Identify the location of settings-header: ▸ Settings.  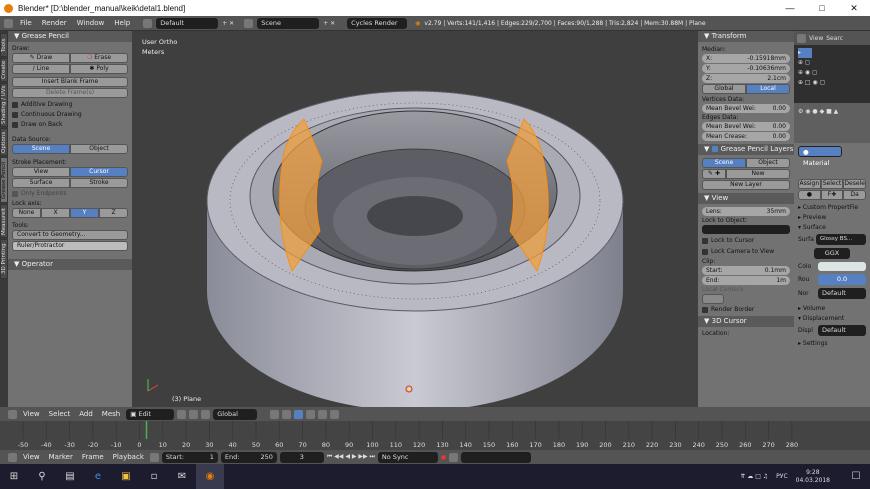
(832, 343).